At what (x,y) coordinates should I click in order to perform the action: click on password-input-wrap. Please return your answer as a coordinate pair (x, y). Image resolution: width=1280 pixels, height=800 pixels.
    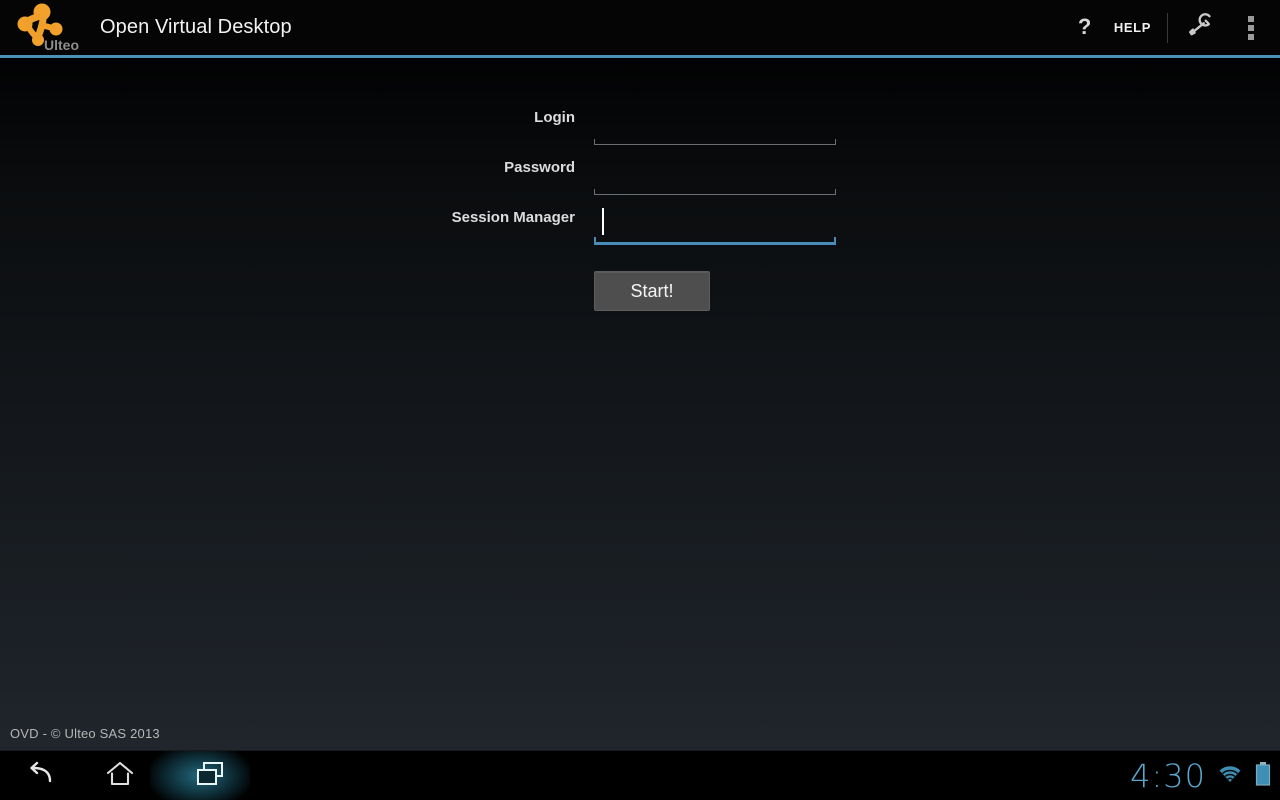
    Looking at the image, I should click on (715, 175).